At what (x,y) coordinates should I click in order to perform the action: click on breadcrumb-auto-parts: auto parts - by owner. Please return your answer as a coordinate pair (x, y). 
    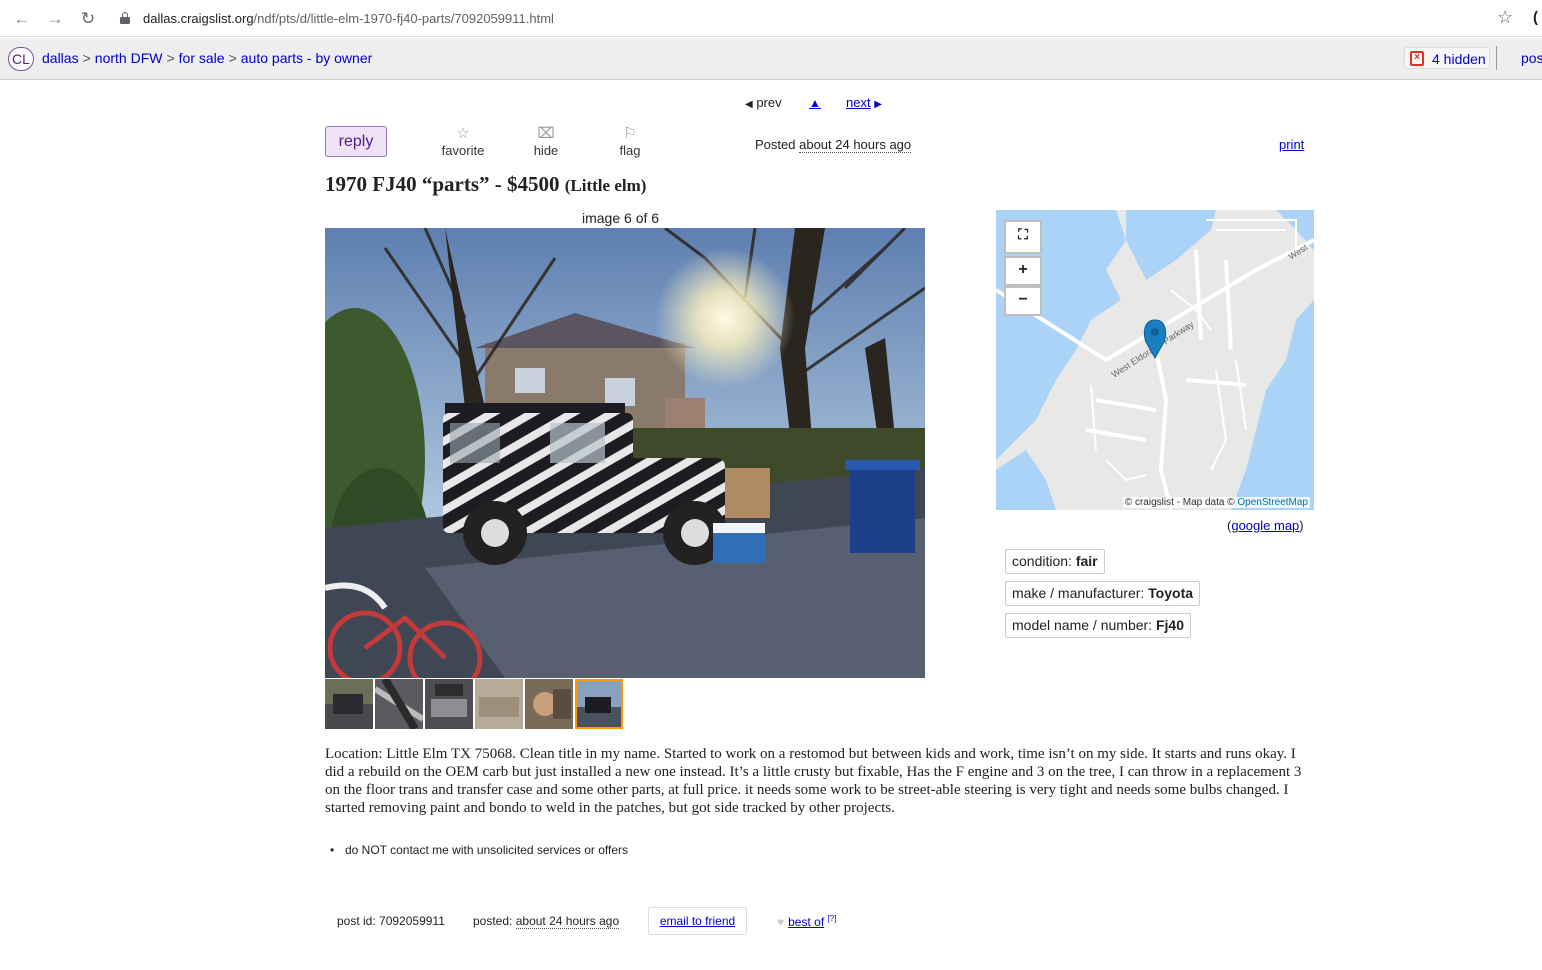
    Looking at the image, I should click on (307, 58).